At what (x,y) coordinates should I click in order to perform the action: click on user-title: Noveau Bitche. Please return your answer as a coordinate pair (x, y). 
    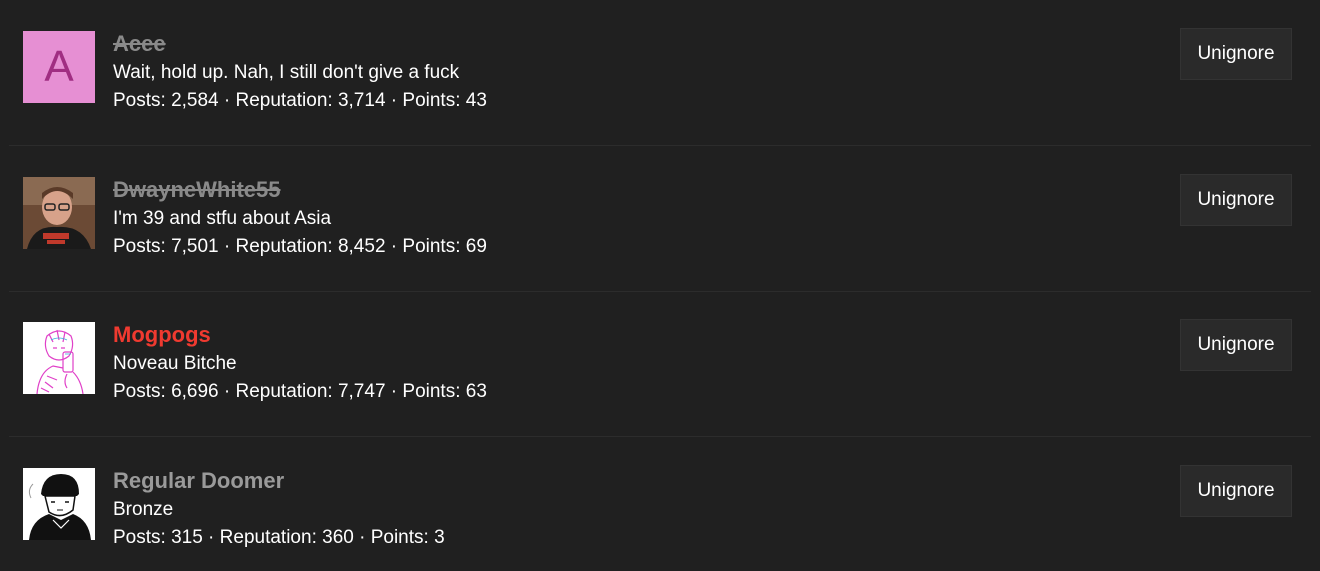
    Looking at the image, I should click on (175, 363).